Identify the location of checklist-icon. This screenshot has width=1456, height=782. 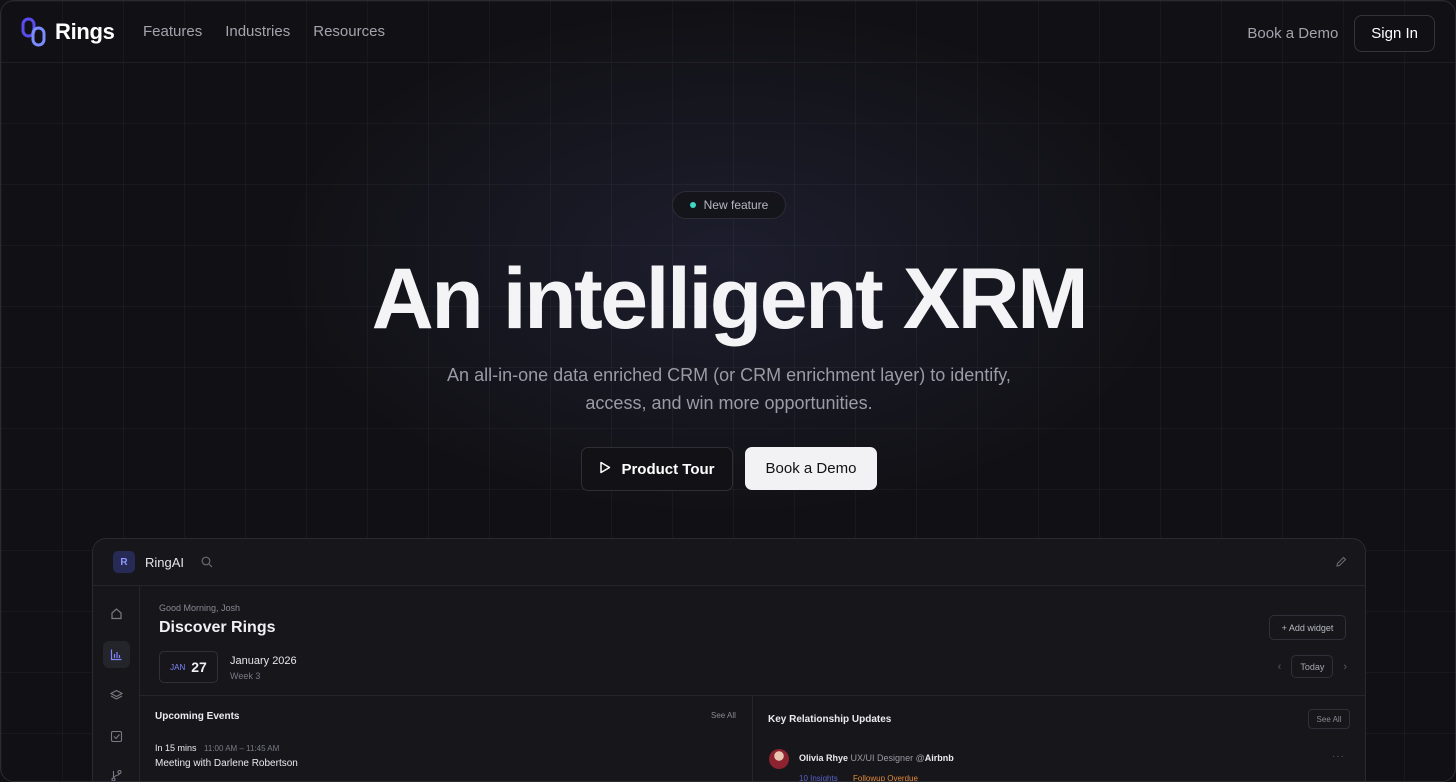
(116, 736).